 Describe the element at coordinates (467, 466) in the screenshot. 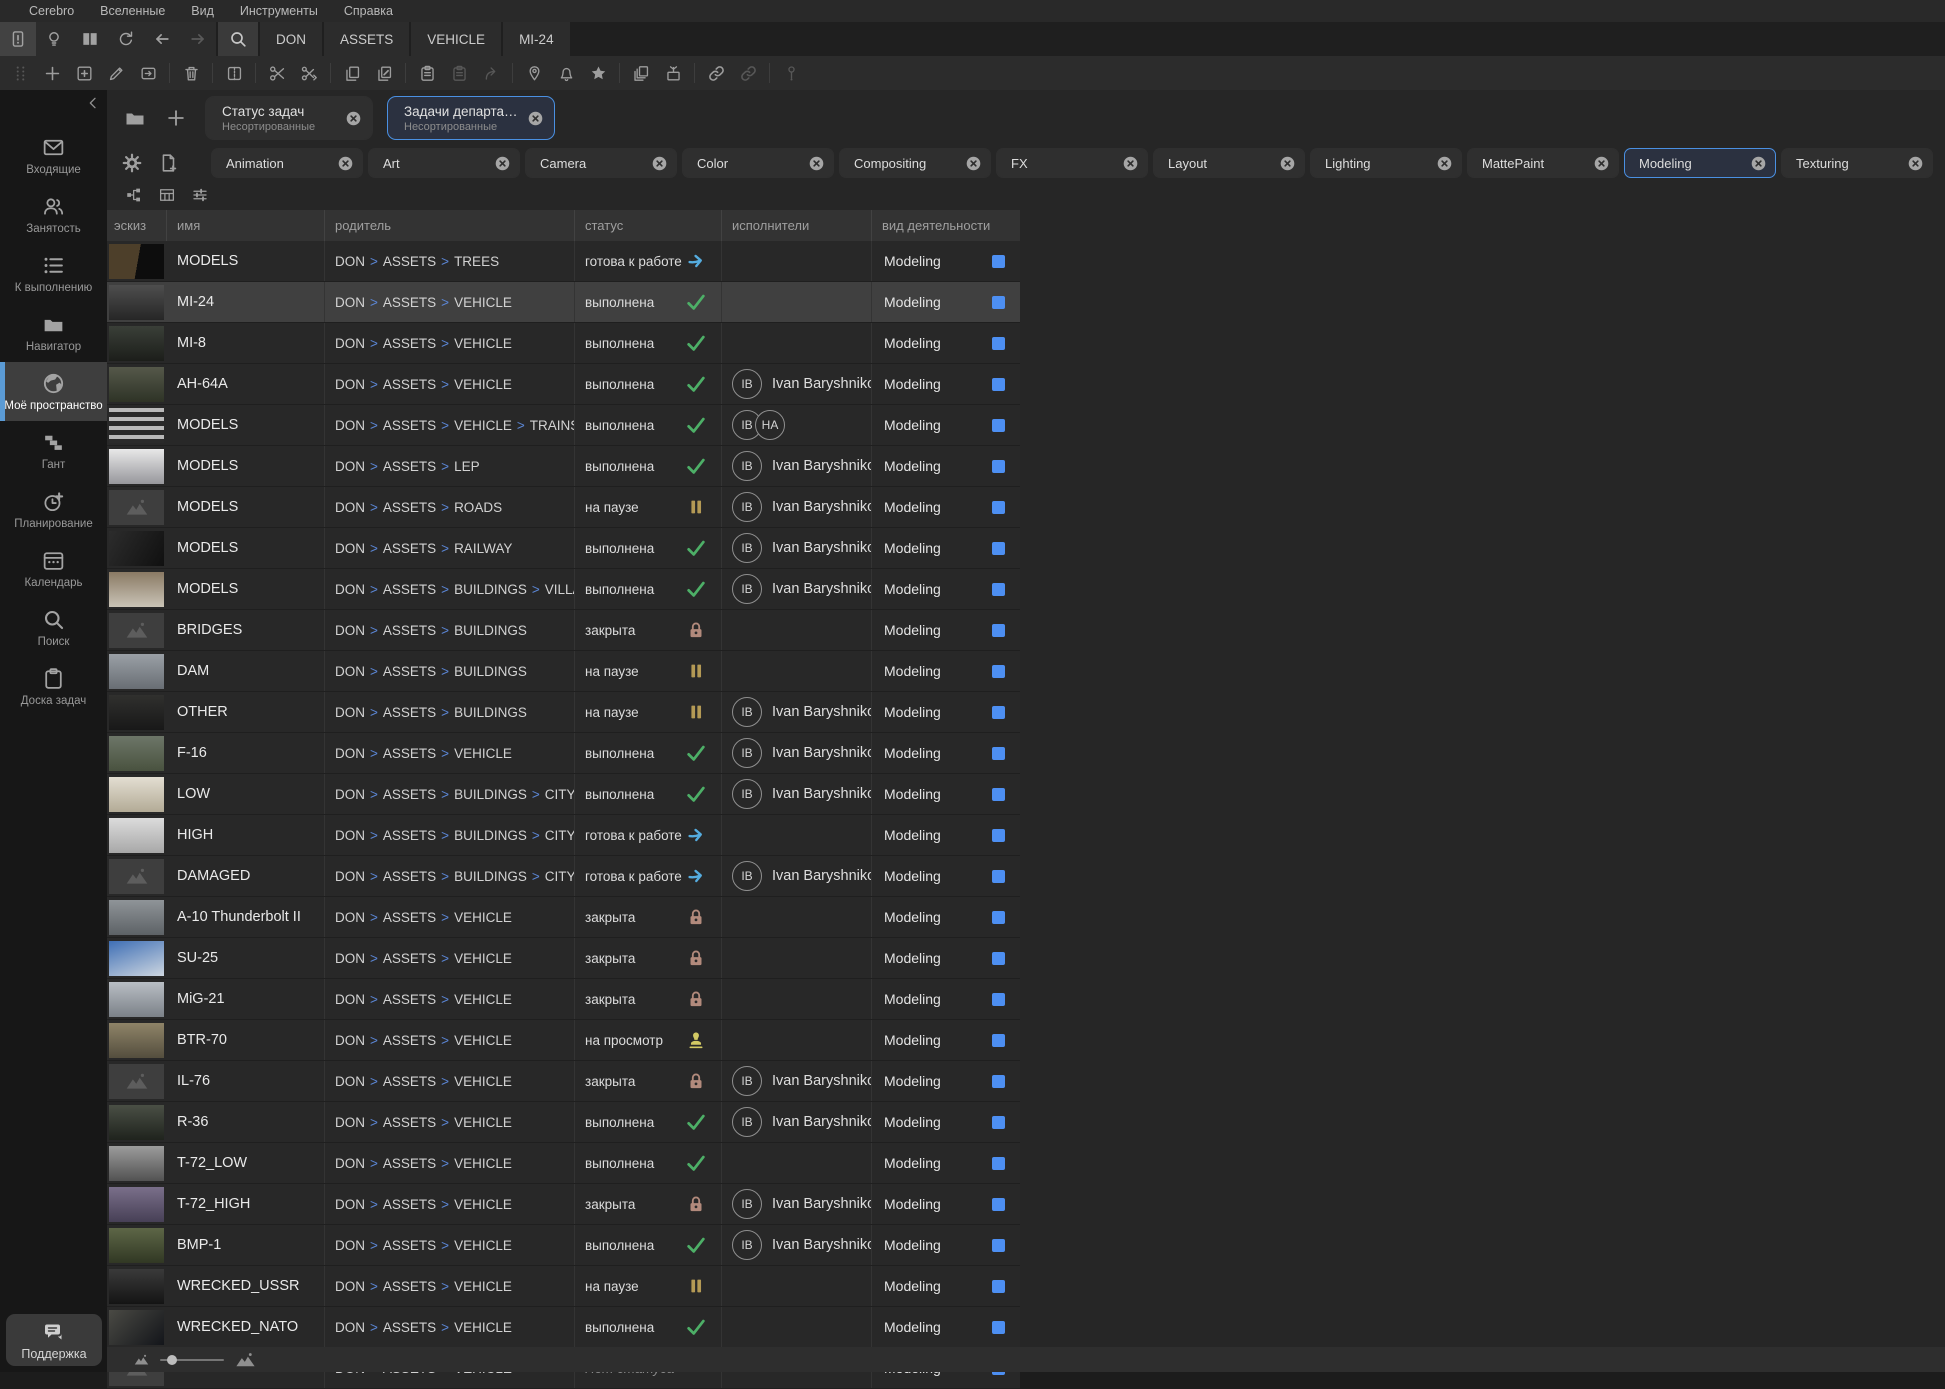

I see `parent-path-segment: LEP` at that location.